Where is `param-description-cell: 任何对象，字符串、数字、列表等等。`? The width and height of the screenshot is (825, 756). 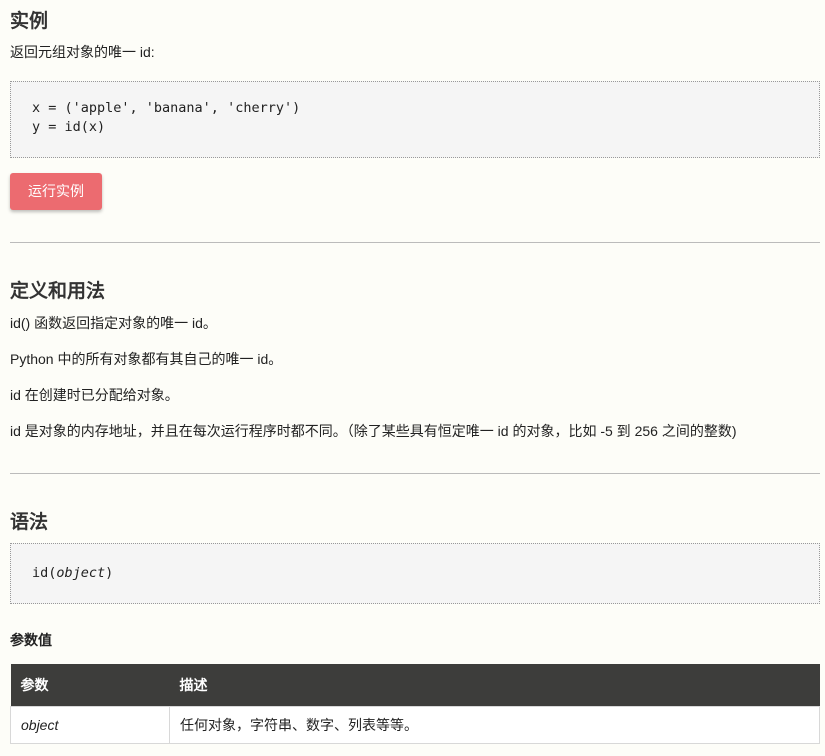
param-description-cell: 任何对象，字符串、数字、列表等等。 is located at coordinates (494, 725).